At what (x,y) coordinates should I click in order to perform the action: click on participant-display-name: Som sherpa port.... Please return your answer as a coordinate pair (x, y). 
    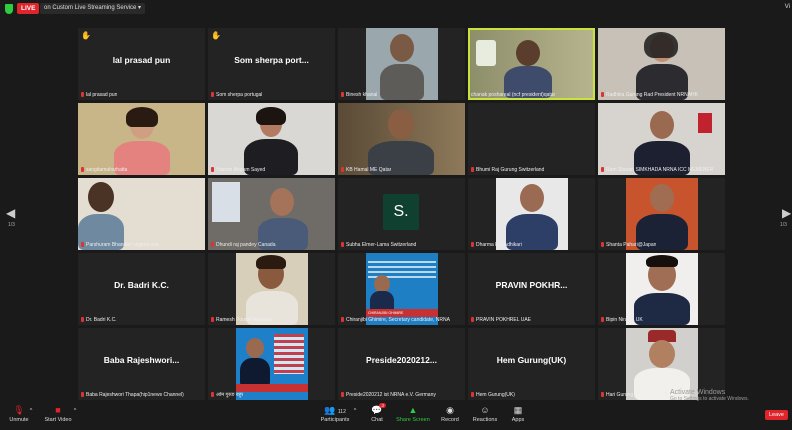
    Looking at the image, I should click on (271, 60).